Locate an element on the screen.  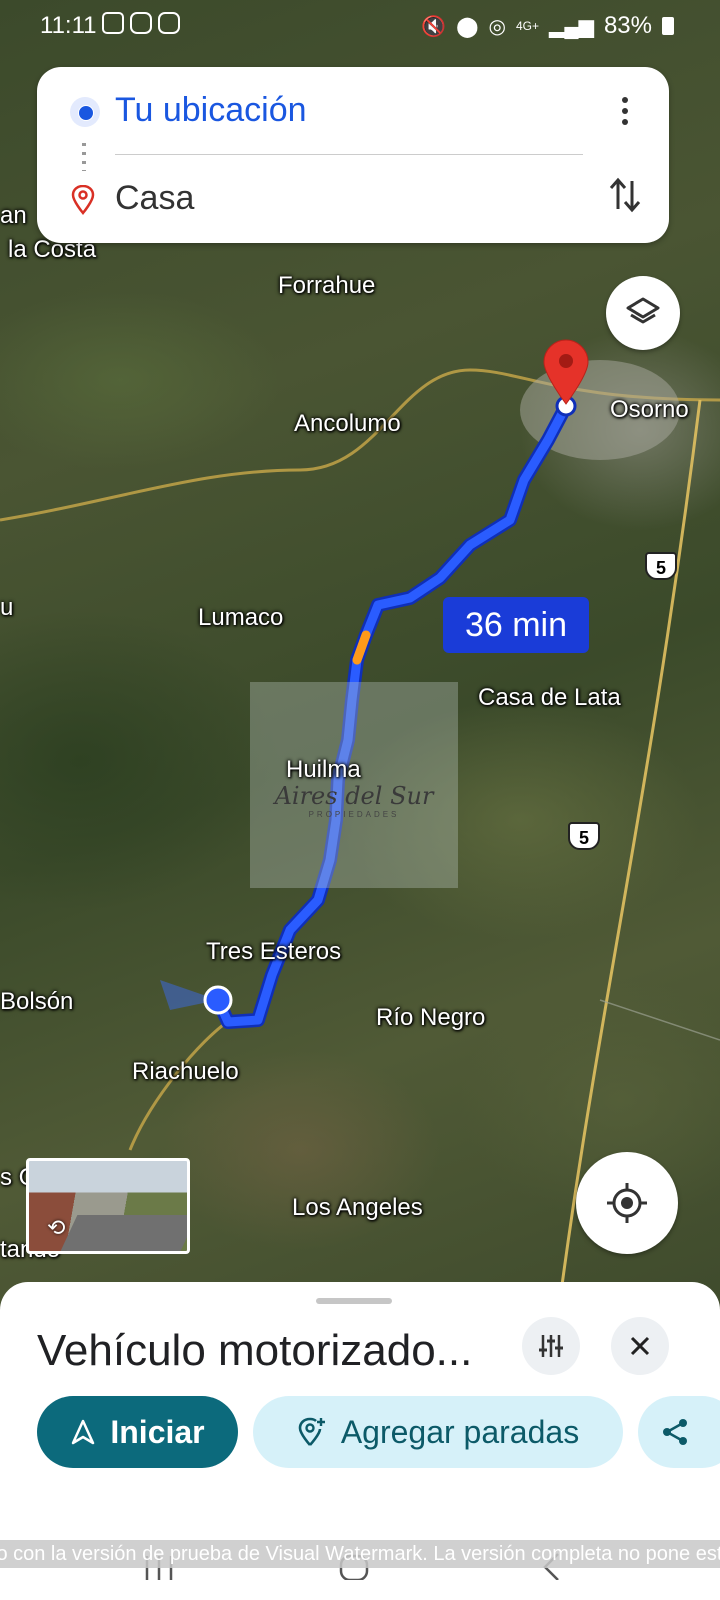
tune-icon is located at coordinates (551, 1346).